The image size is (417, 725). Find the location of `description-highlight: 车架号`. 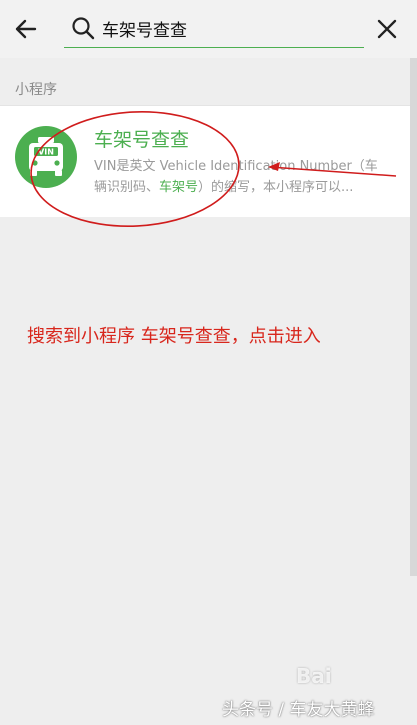

description-highlight: 车架号 is located at coordinates (179, 187).